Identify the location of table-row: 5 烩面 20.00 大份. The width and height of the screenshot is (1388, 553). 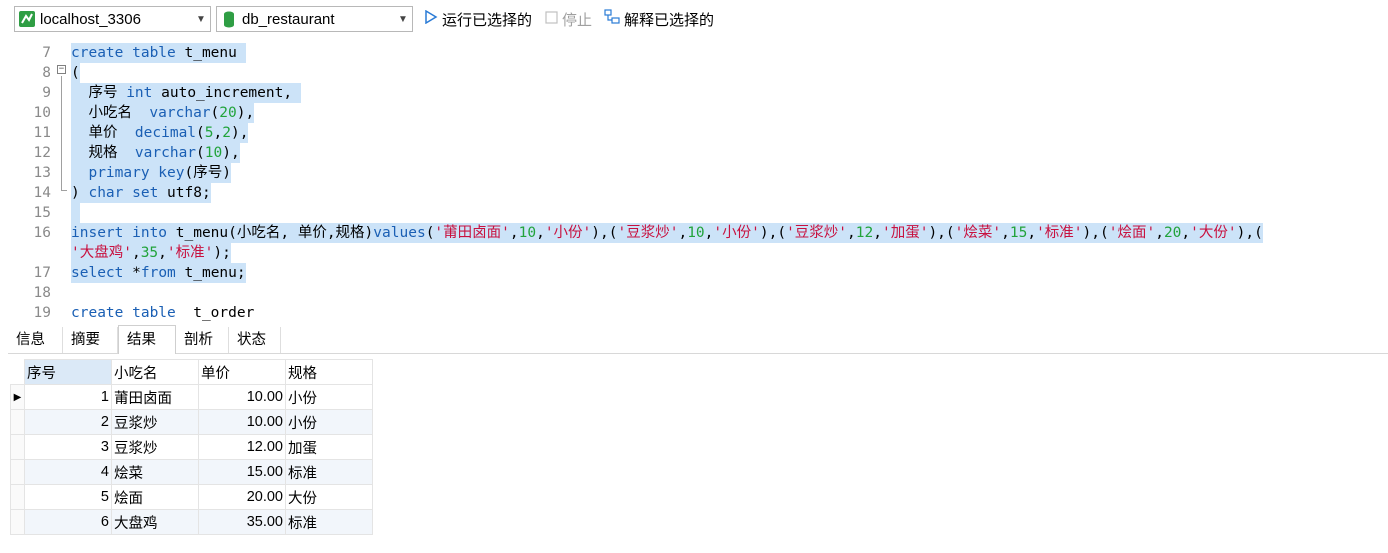
(191, 497).